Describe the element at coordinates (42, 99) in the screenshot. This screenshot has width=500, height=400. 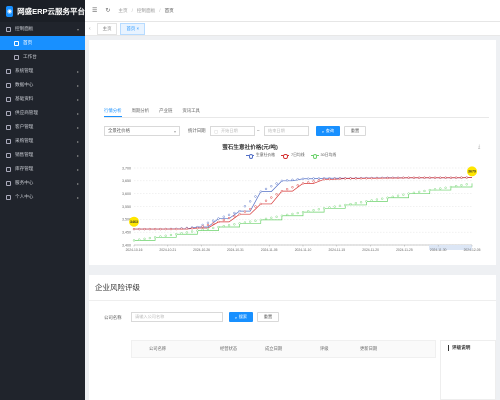
I see `sidebar-item: 基础资料 ▸` at that location.